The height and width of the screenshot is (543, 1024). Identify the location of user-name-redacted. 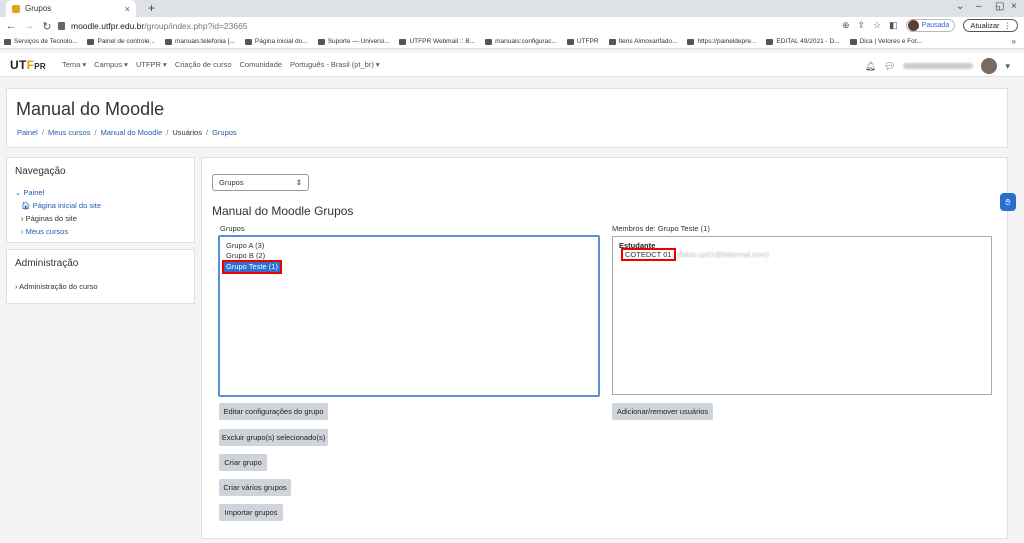
(938, 66).